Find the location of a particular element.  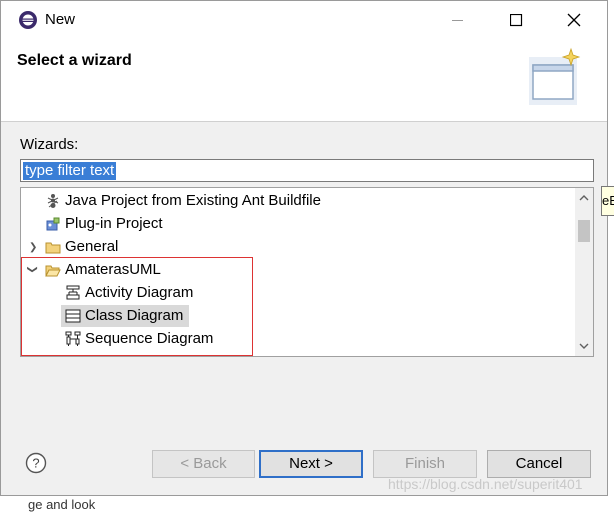

filter-input: type filter text is located at coordinates (307, 170).